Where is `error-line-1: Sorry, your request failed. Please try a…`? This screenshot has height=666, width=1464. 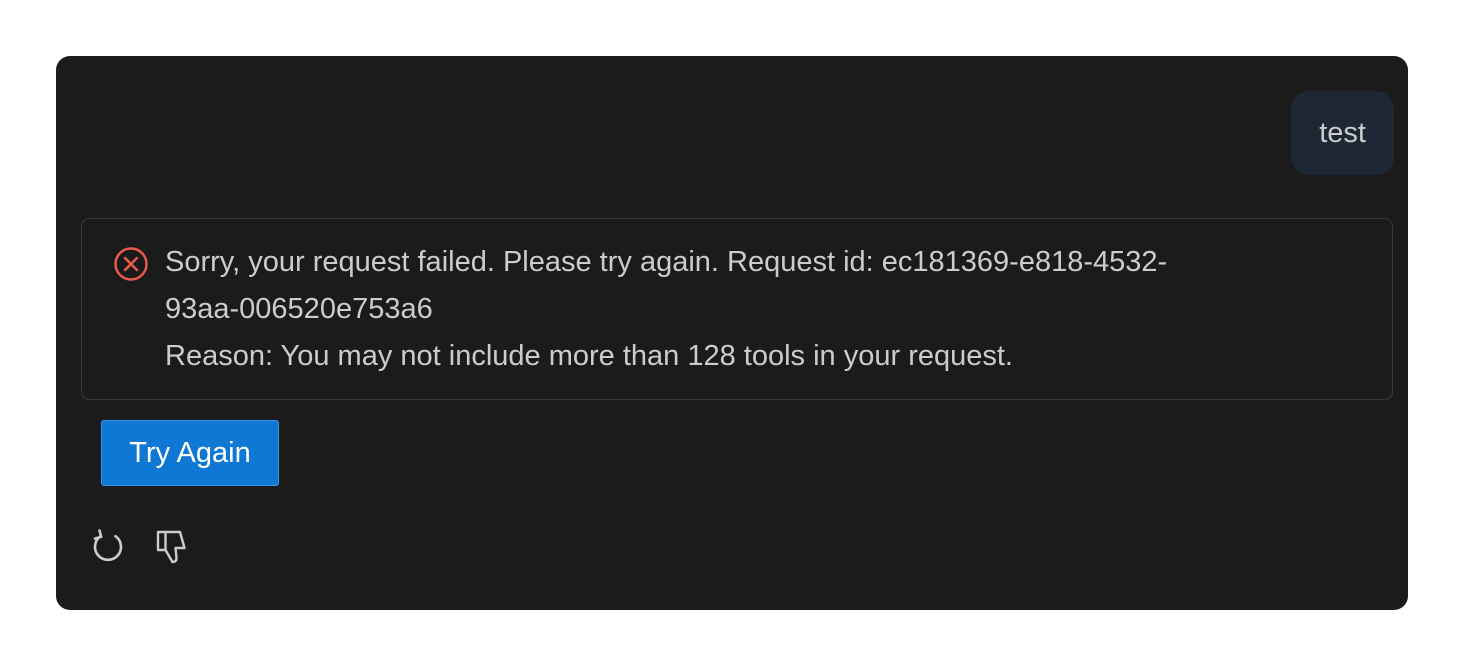 error-line-1: Sorry, your request failed. Please try a… is located at coordinates (666, 262).